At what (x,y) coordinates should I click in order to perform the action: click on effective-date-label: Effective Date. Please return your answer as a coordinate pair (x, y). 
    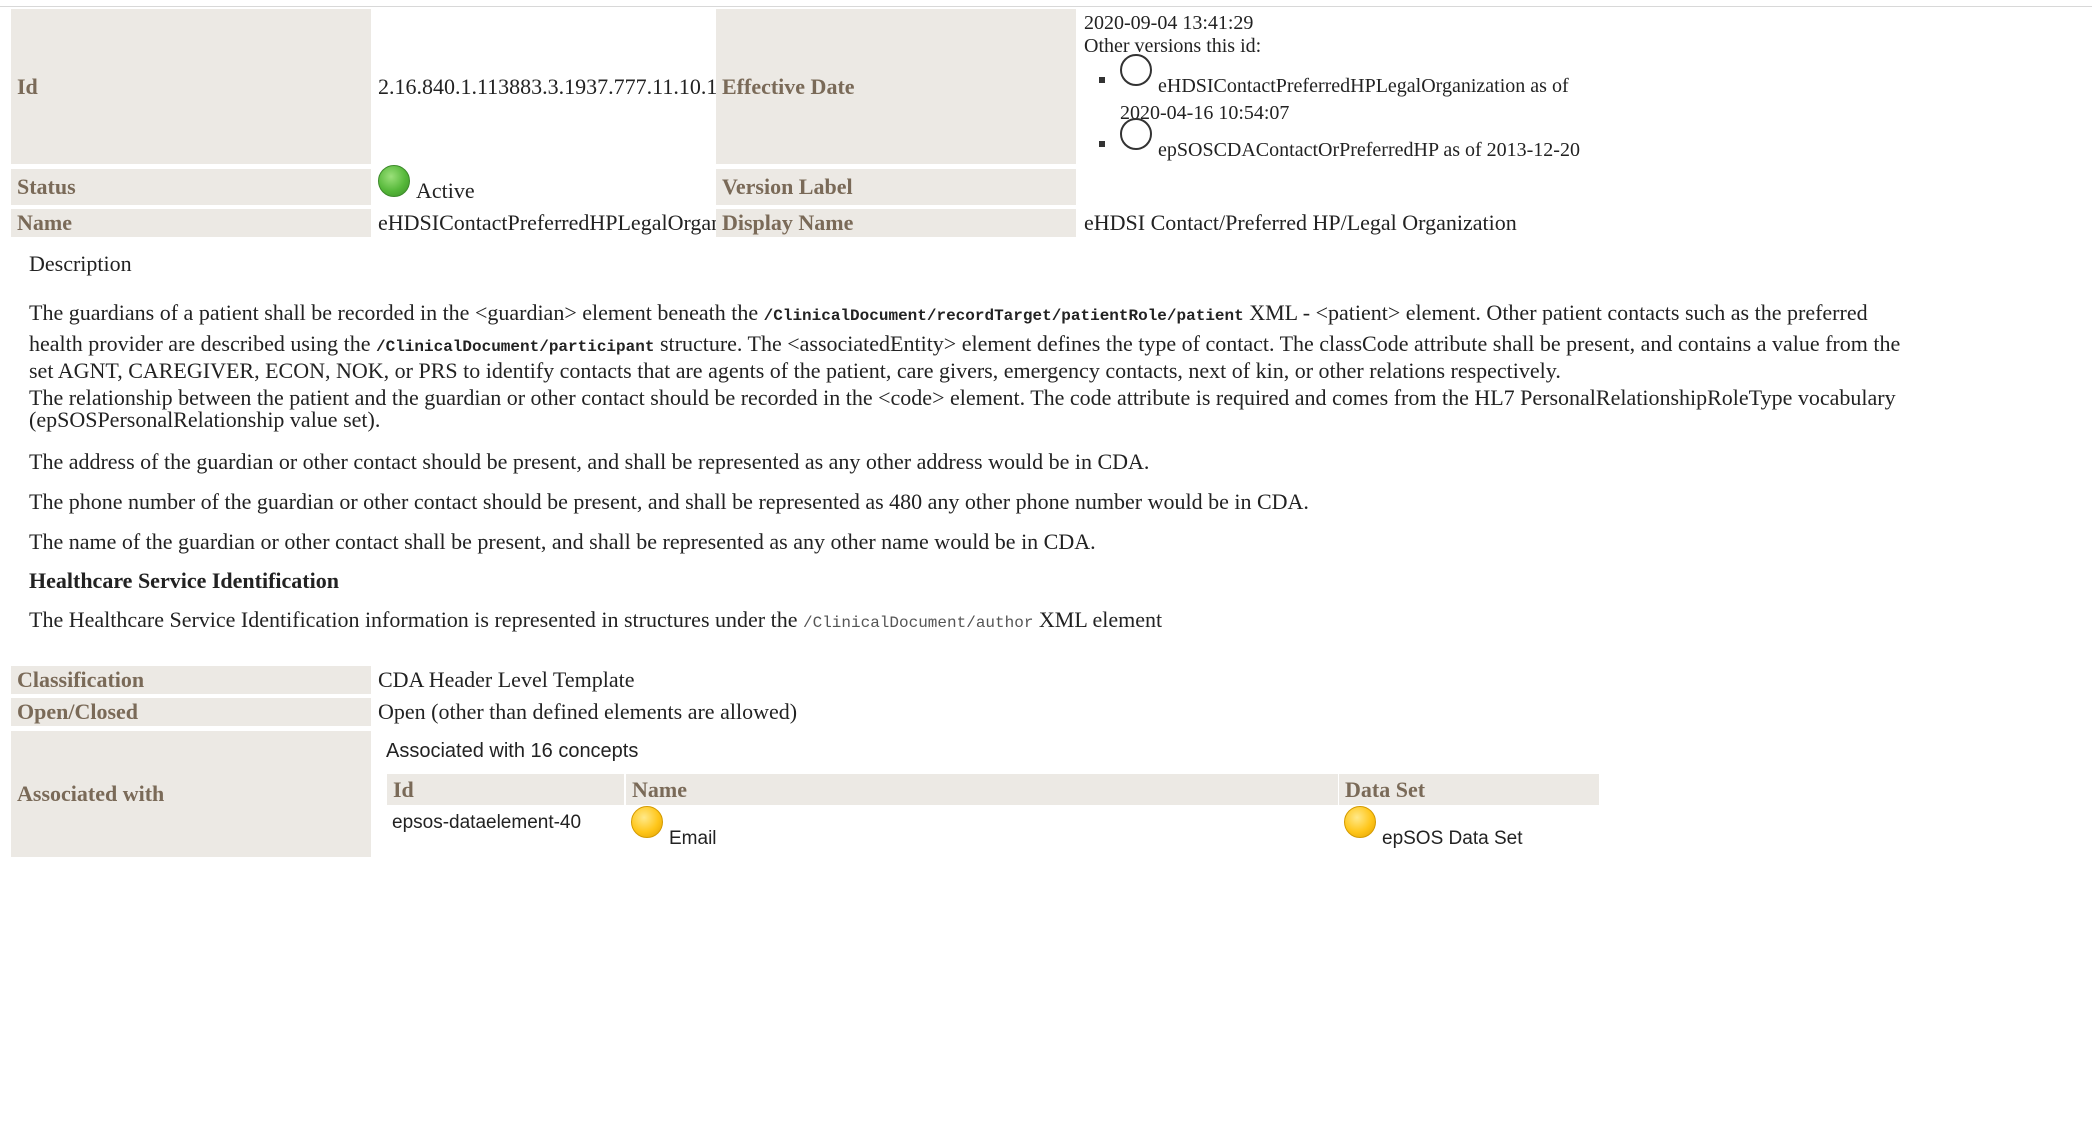
    Looking at the image, I should click on (896, 86).